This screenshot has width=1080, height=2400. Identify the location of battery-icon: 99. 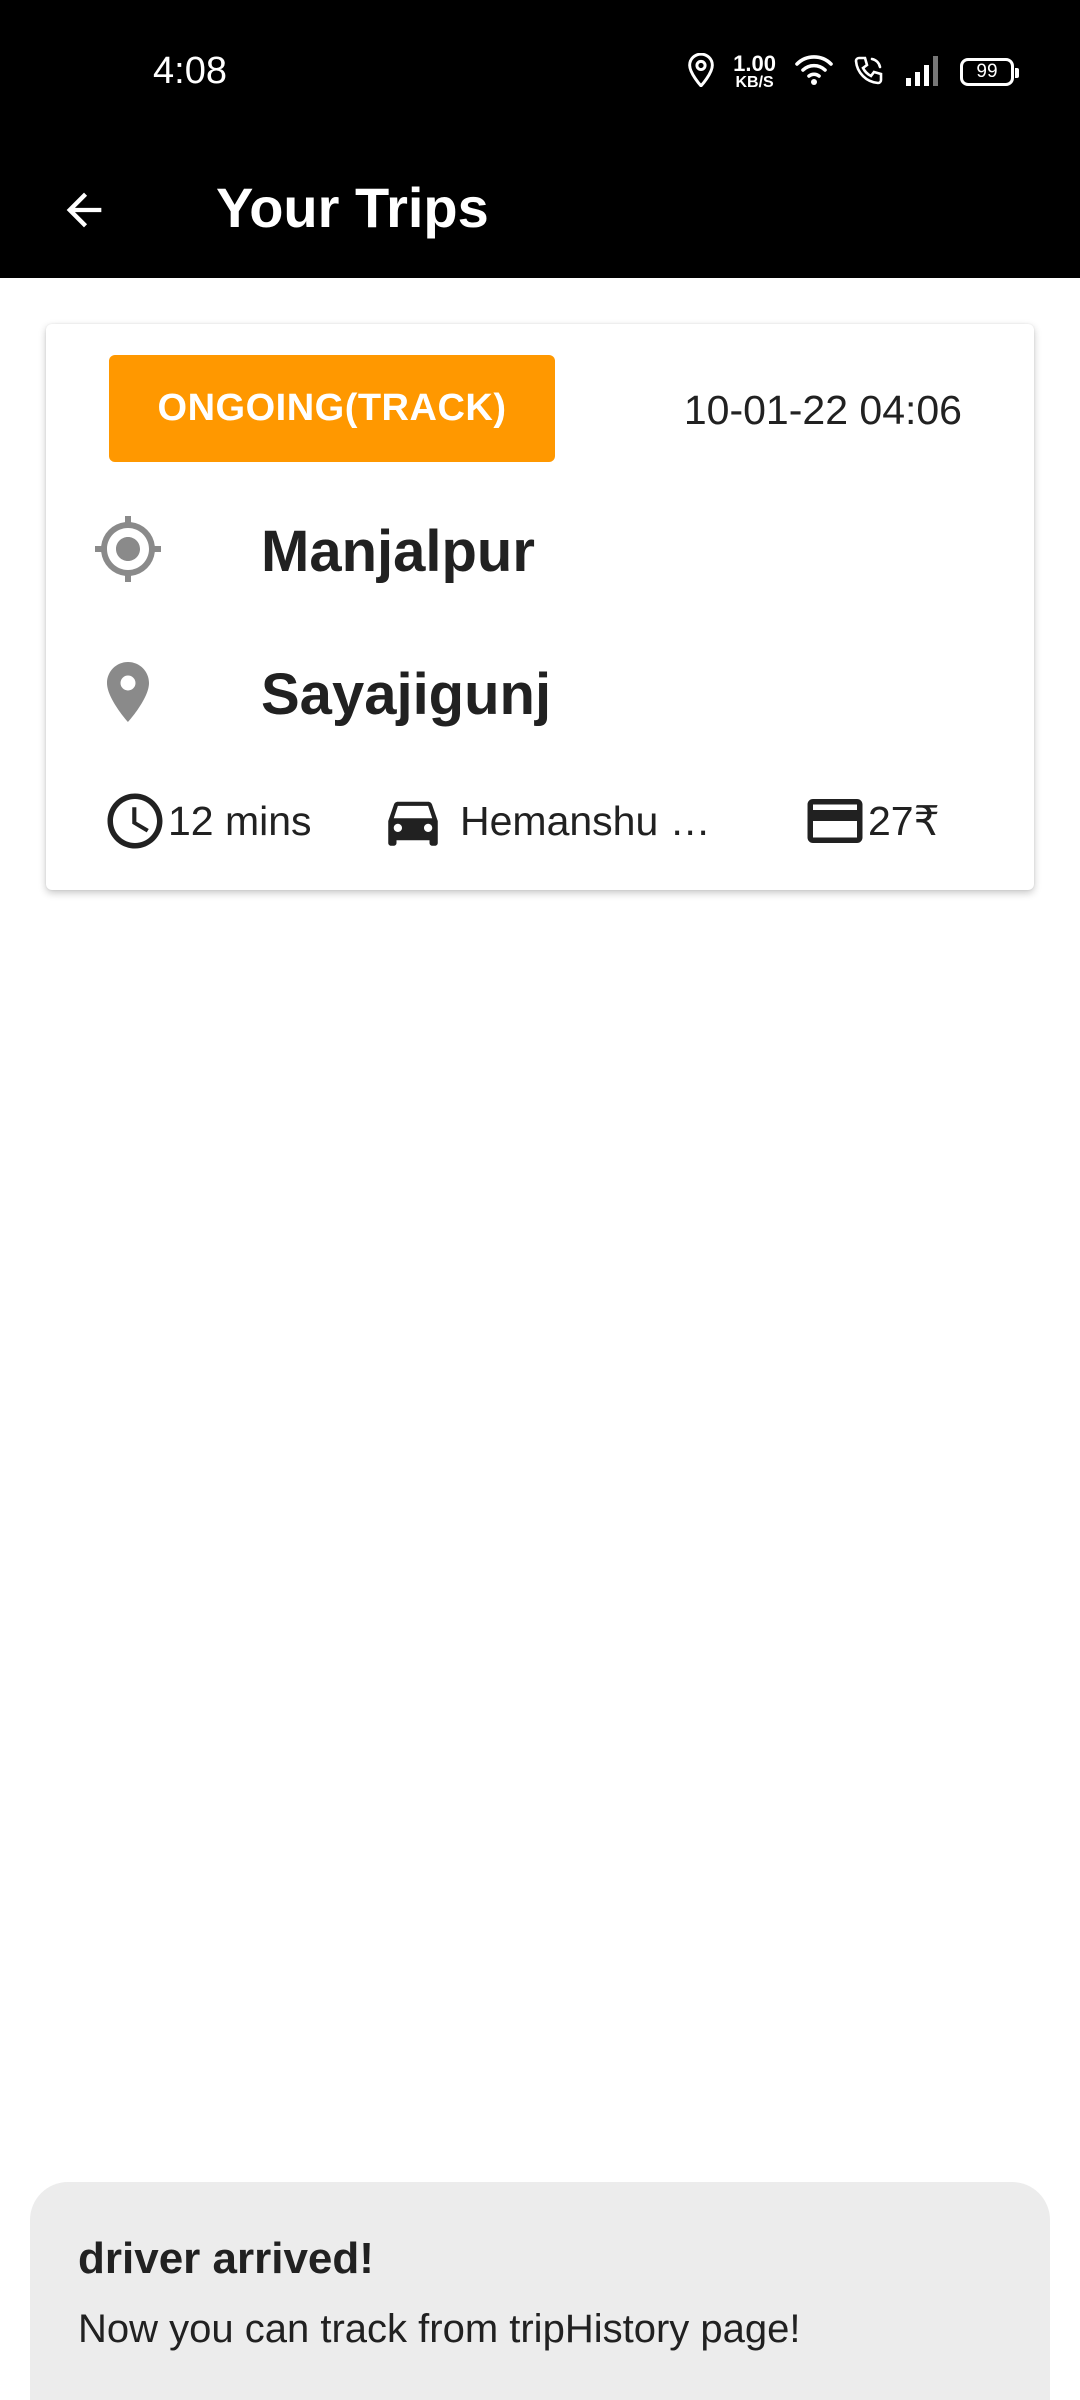
(989, 72).